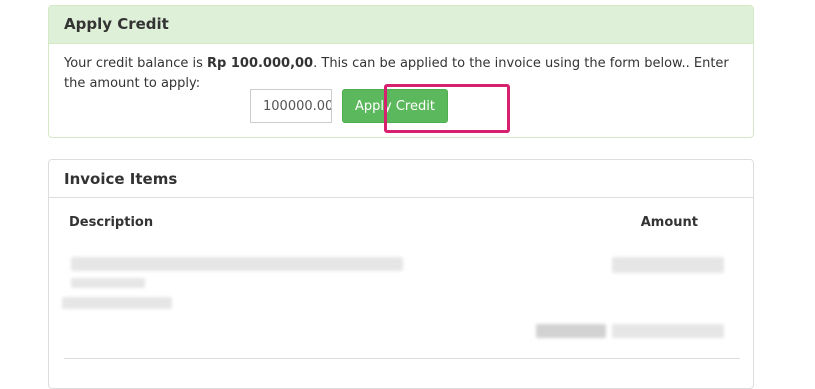  Describe the element at coordinates (395, 106) in the screenshot. I see `apply-credit-button: Apply Credit` at that location.